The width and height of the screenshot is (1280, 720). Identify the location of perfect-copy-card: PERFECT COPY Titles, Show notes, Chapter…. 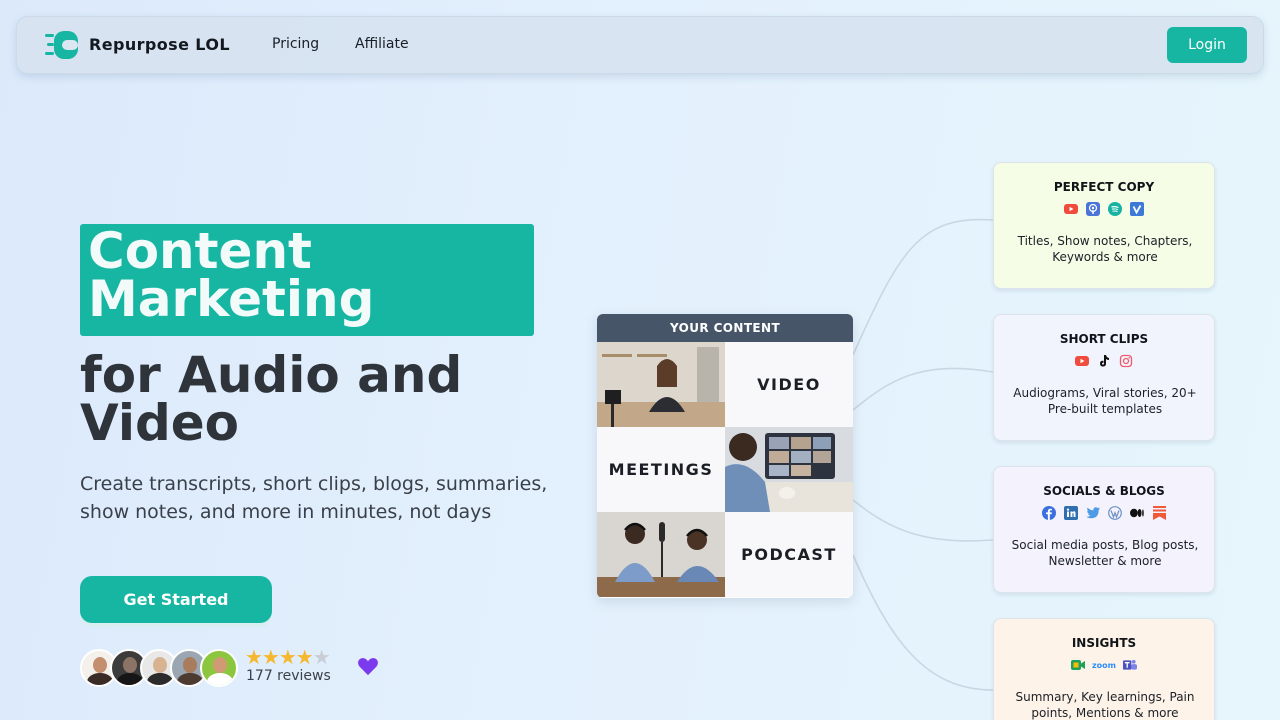
(1104, 225).